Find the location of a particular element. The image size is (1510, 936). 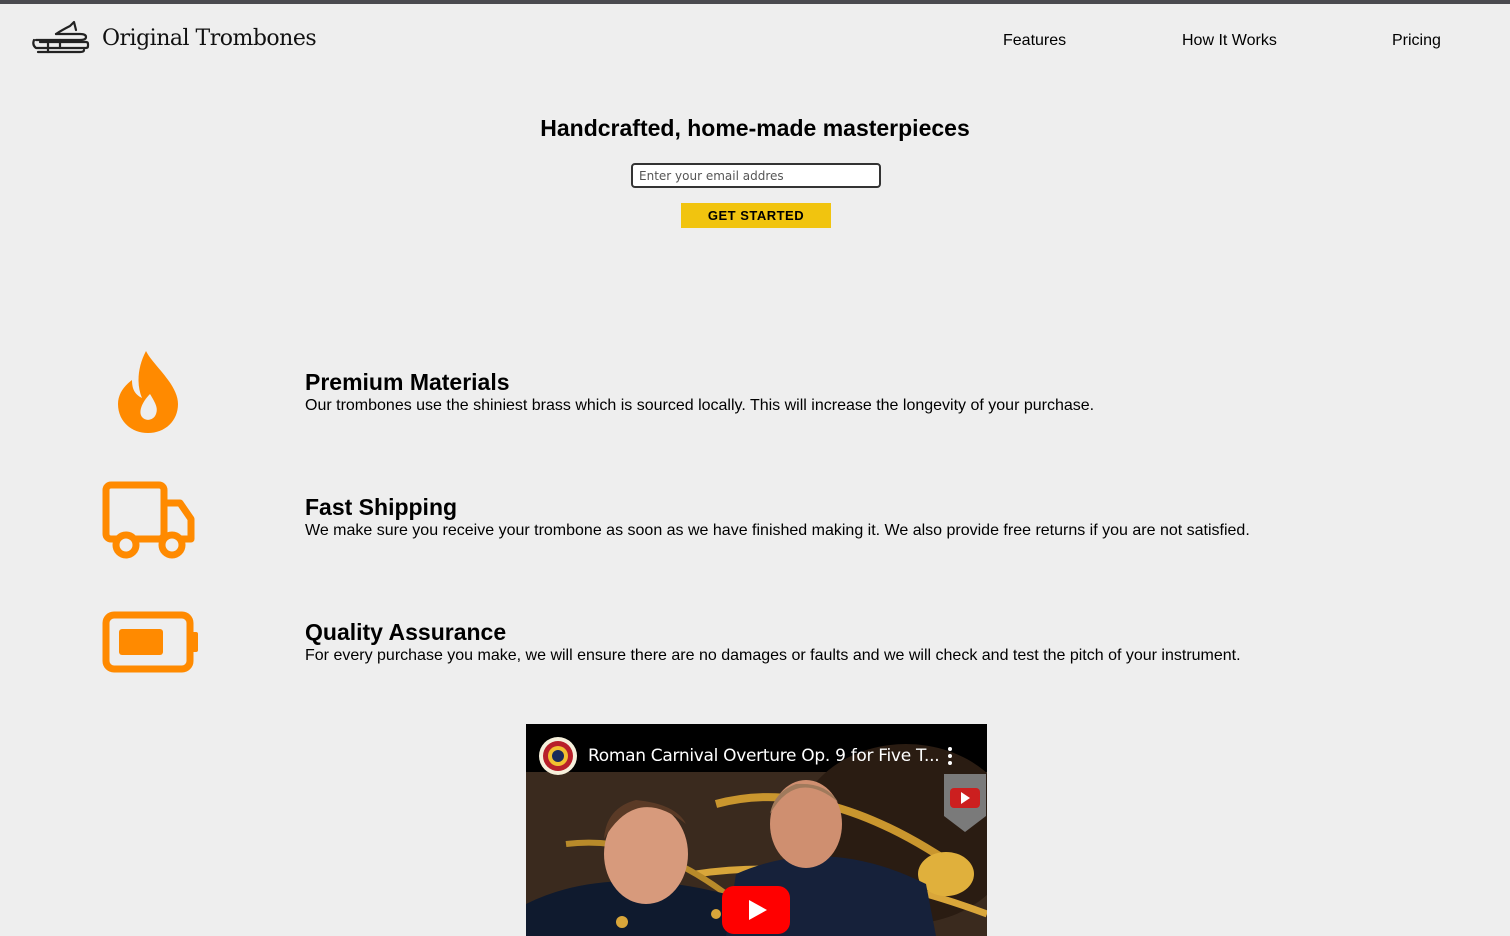

trombone-icon is located at coordinates (61, 37).